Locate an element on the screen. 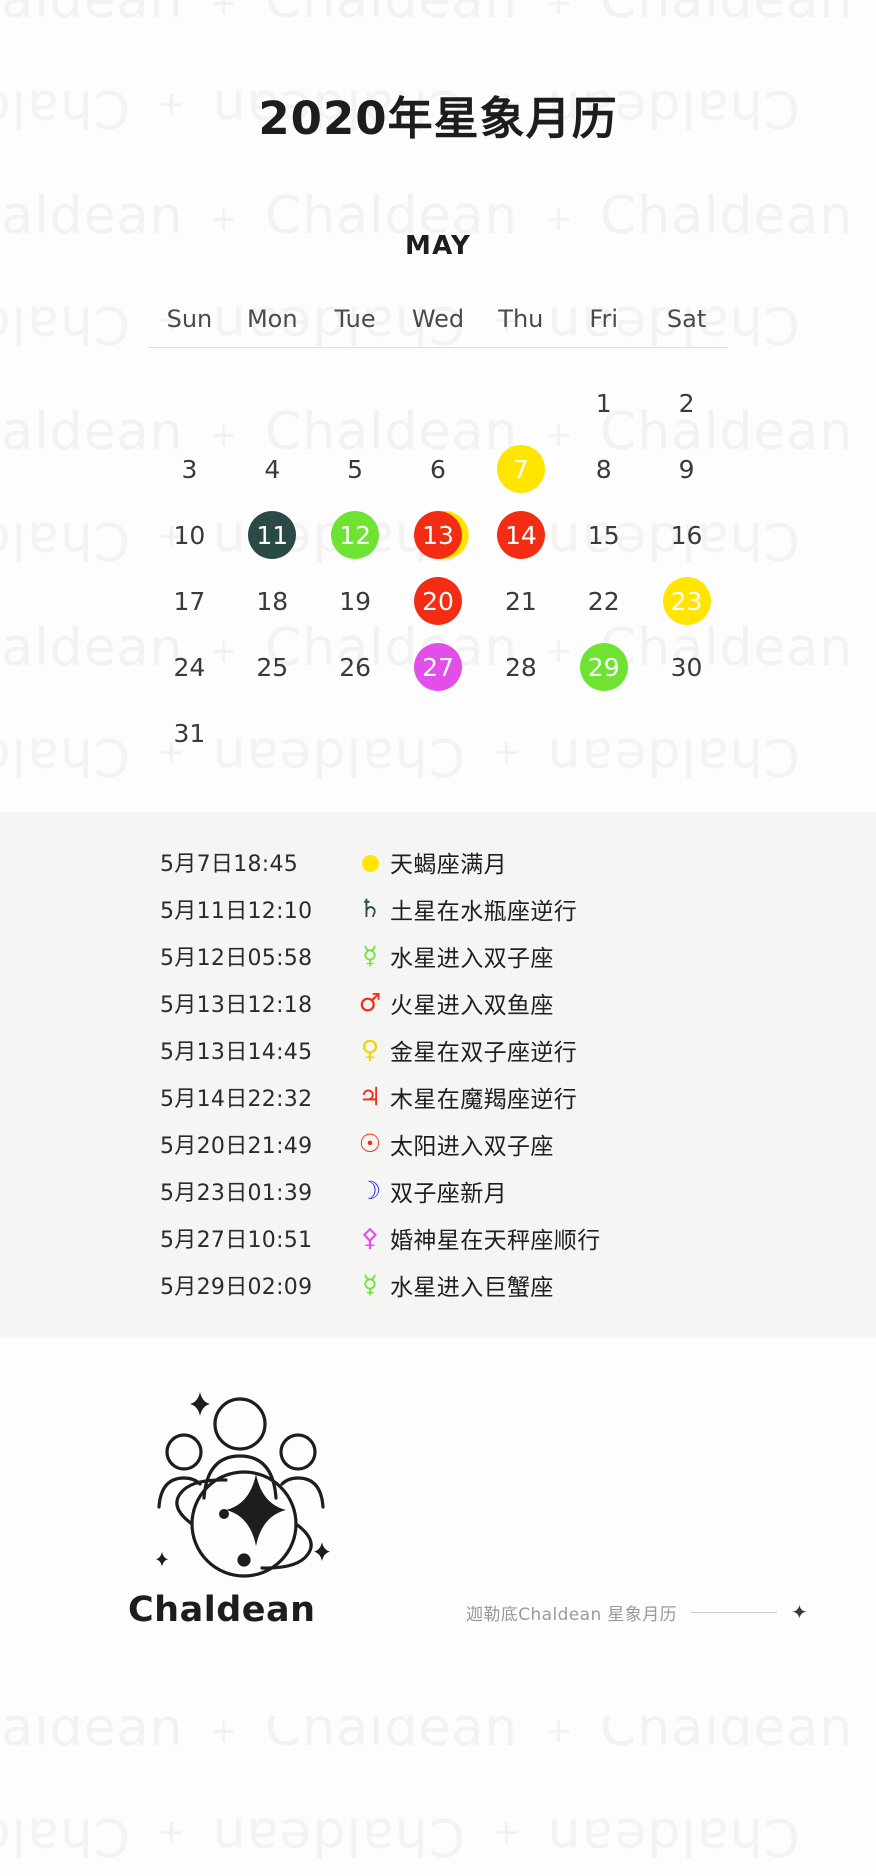  sun-icon: ☉ is located at coordinates (370, 1143).